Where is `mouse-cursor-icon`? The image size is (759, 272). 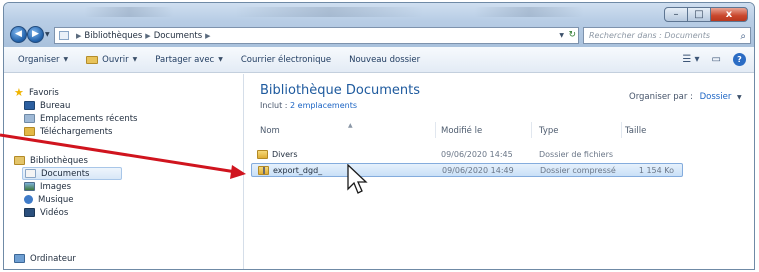 mouse-cursor-icon is located at coordinates (357, 179).